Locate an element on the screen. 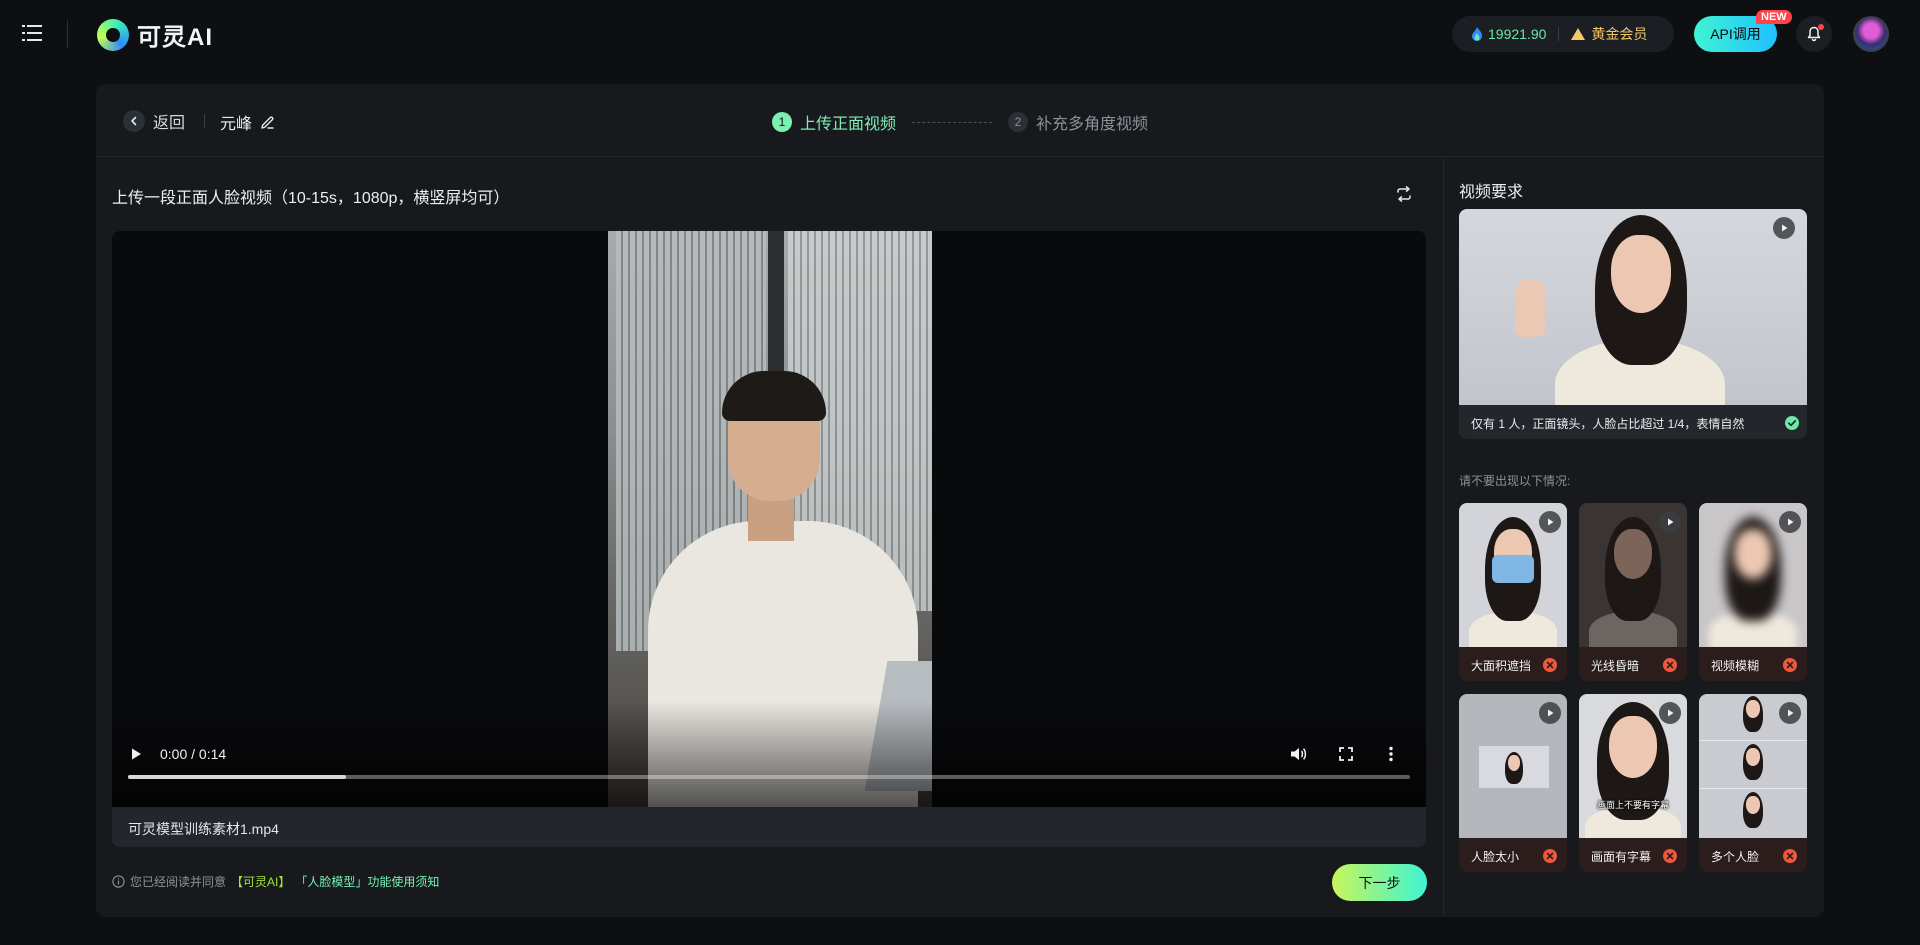  top-bar: 可灵AI 19921.90 黄金会员 API调用 NEW is located at coordinates (960, 34).